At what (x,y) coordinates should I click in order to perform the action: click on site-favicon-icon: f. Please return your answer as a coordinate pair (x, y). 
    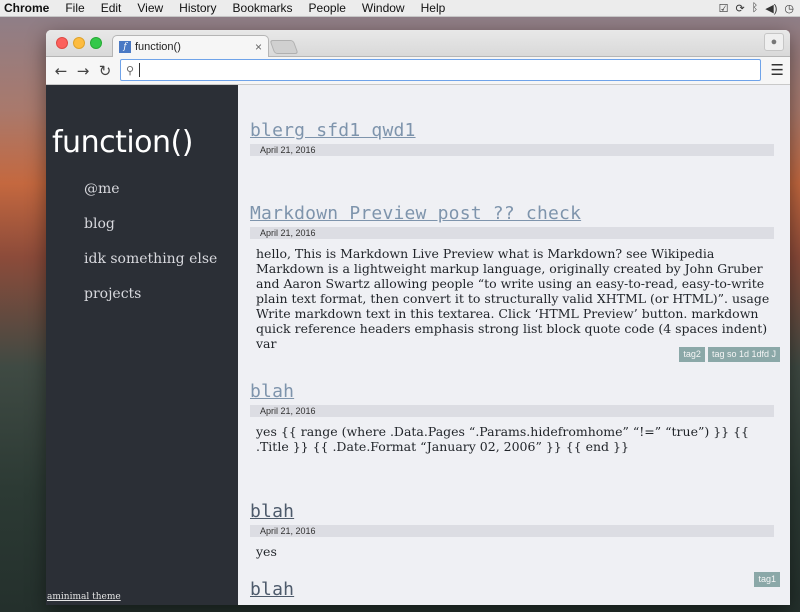
    Looking at the image, I should click on (125, 47).